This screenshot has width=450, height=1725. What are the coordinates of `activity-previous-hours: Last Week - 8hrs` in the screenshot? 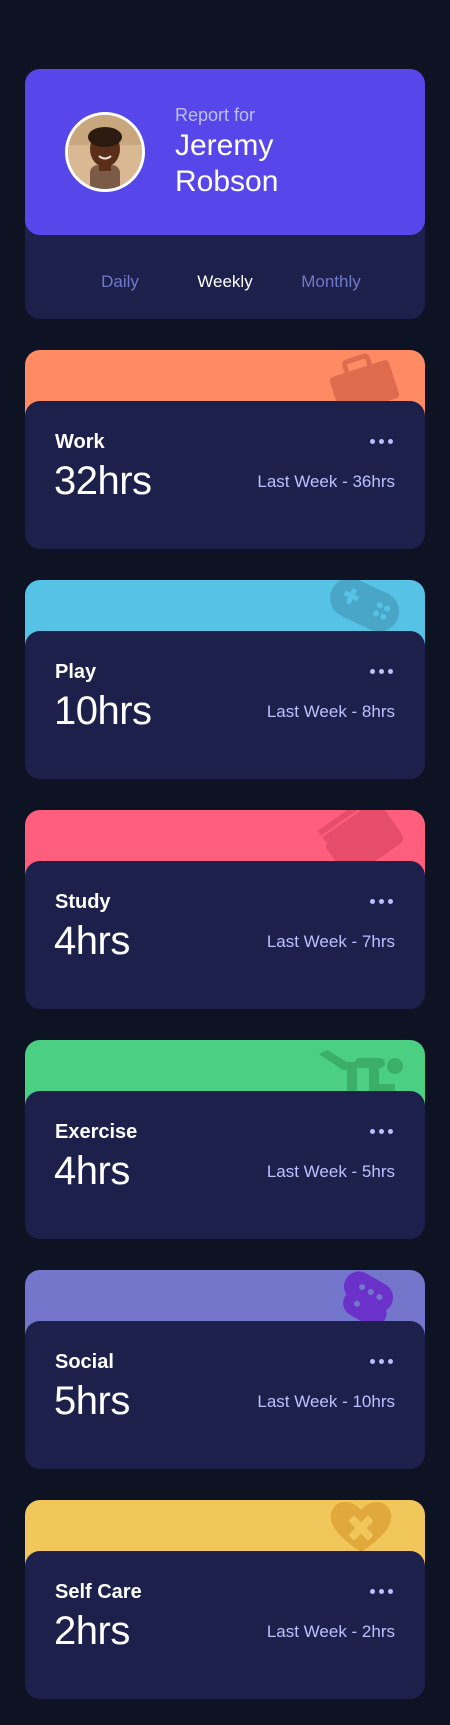 It's located at (330, 711).